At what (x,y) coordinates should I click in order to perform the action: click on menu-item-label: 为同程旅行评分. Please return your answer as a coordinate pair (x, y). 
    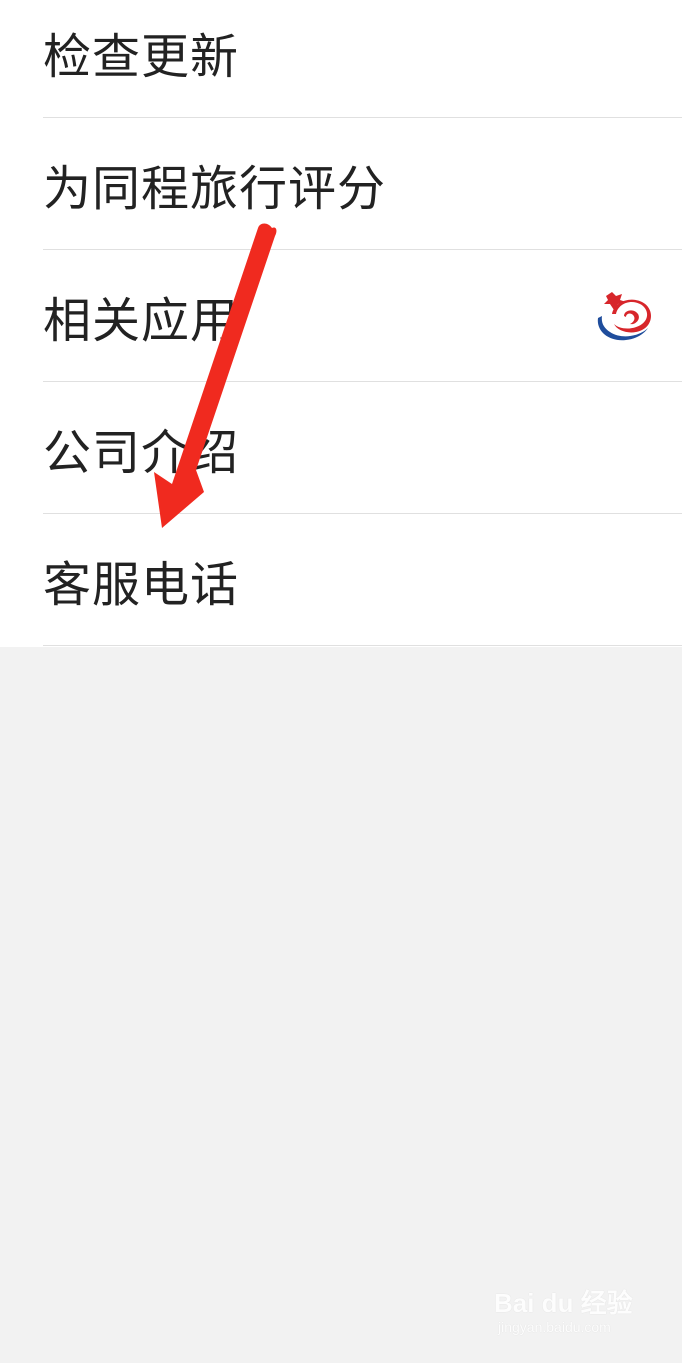
    Looking at the image, I should click on (215, 189).